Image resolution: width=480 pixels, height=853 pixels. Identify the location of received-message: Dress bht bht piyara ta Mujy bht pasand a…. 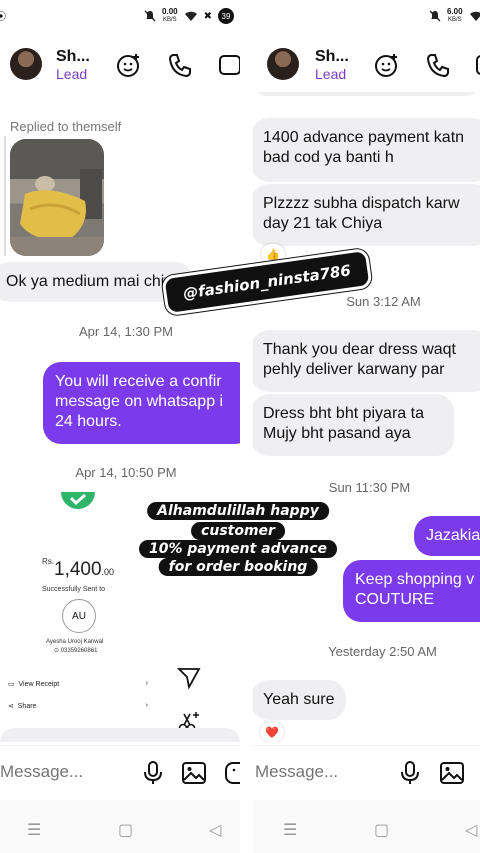
(353, 425).